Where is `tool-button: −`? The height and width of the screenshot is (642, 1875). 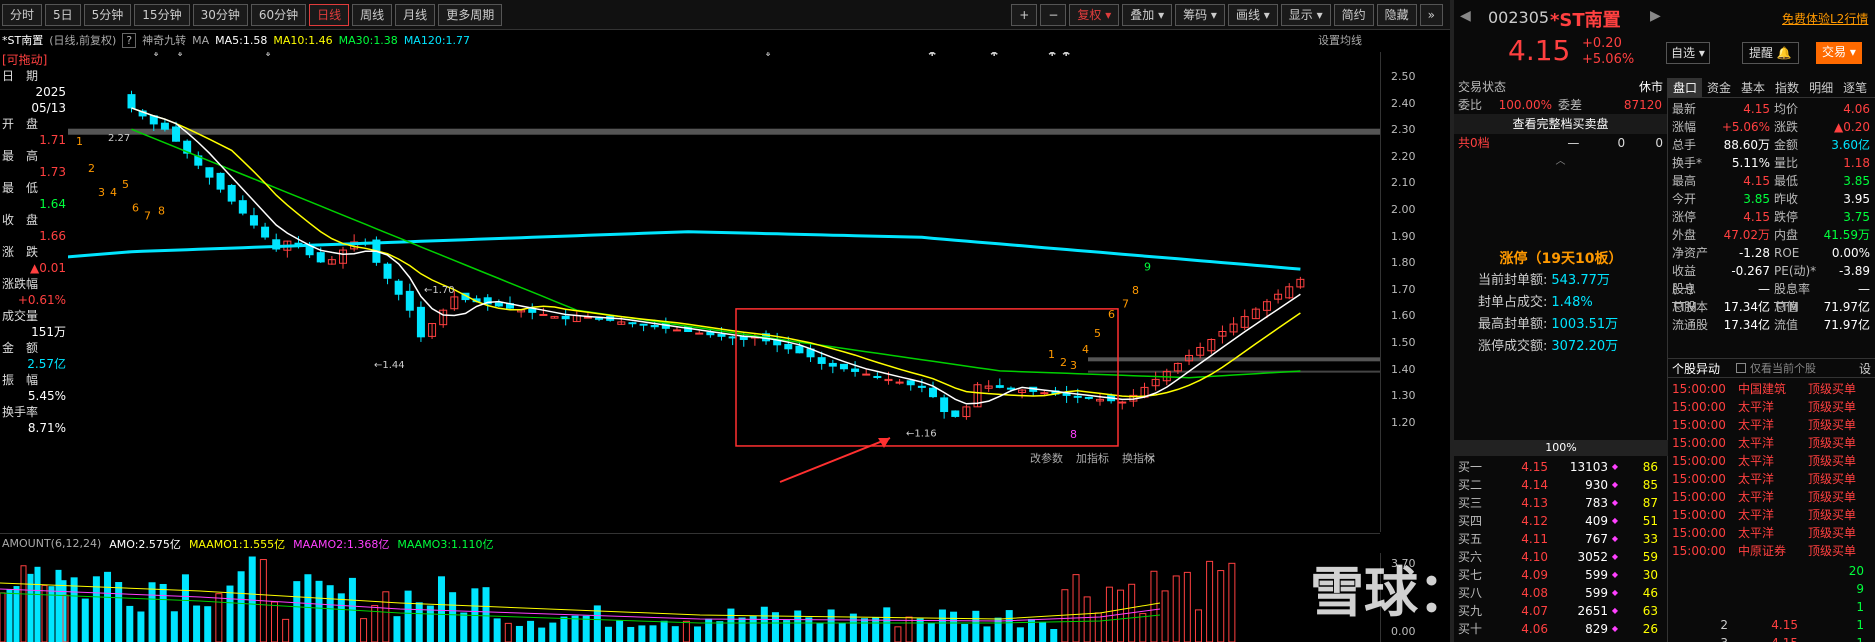 tool-button: − is located at coordinates (1053, 15).